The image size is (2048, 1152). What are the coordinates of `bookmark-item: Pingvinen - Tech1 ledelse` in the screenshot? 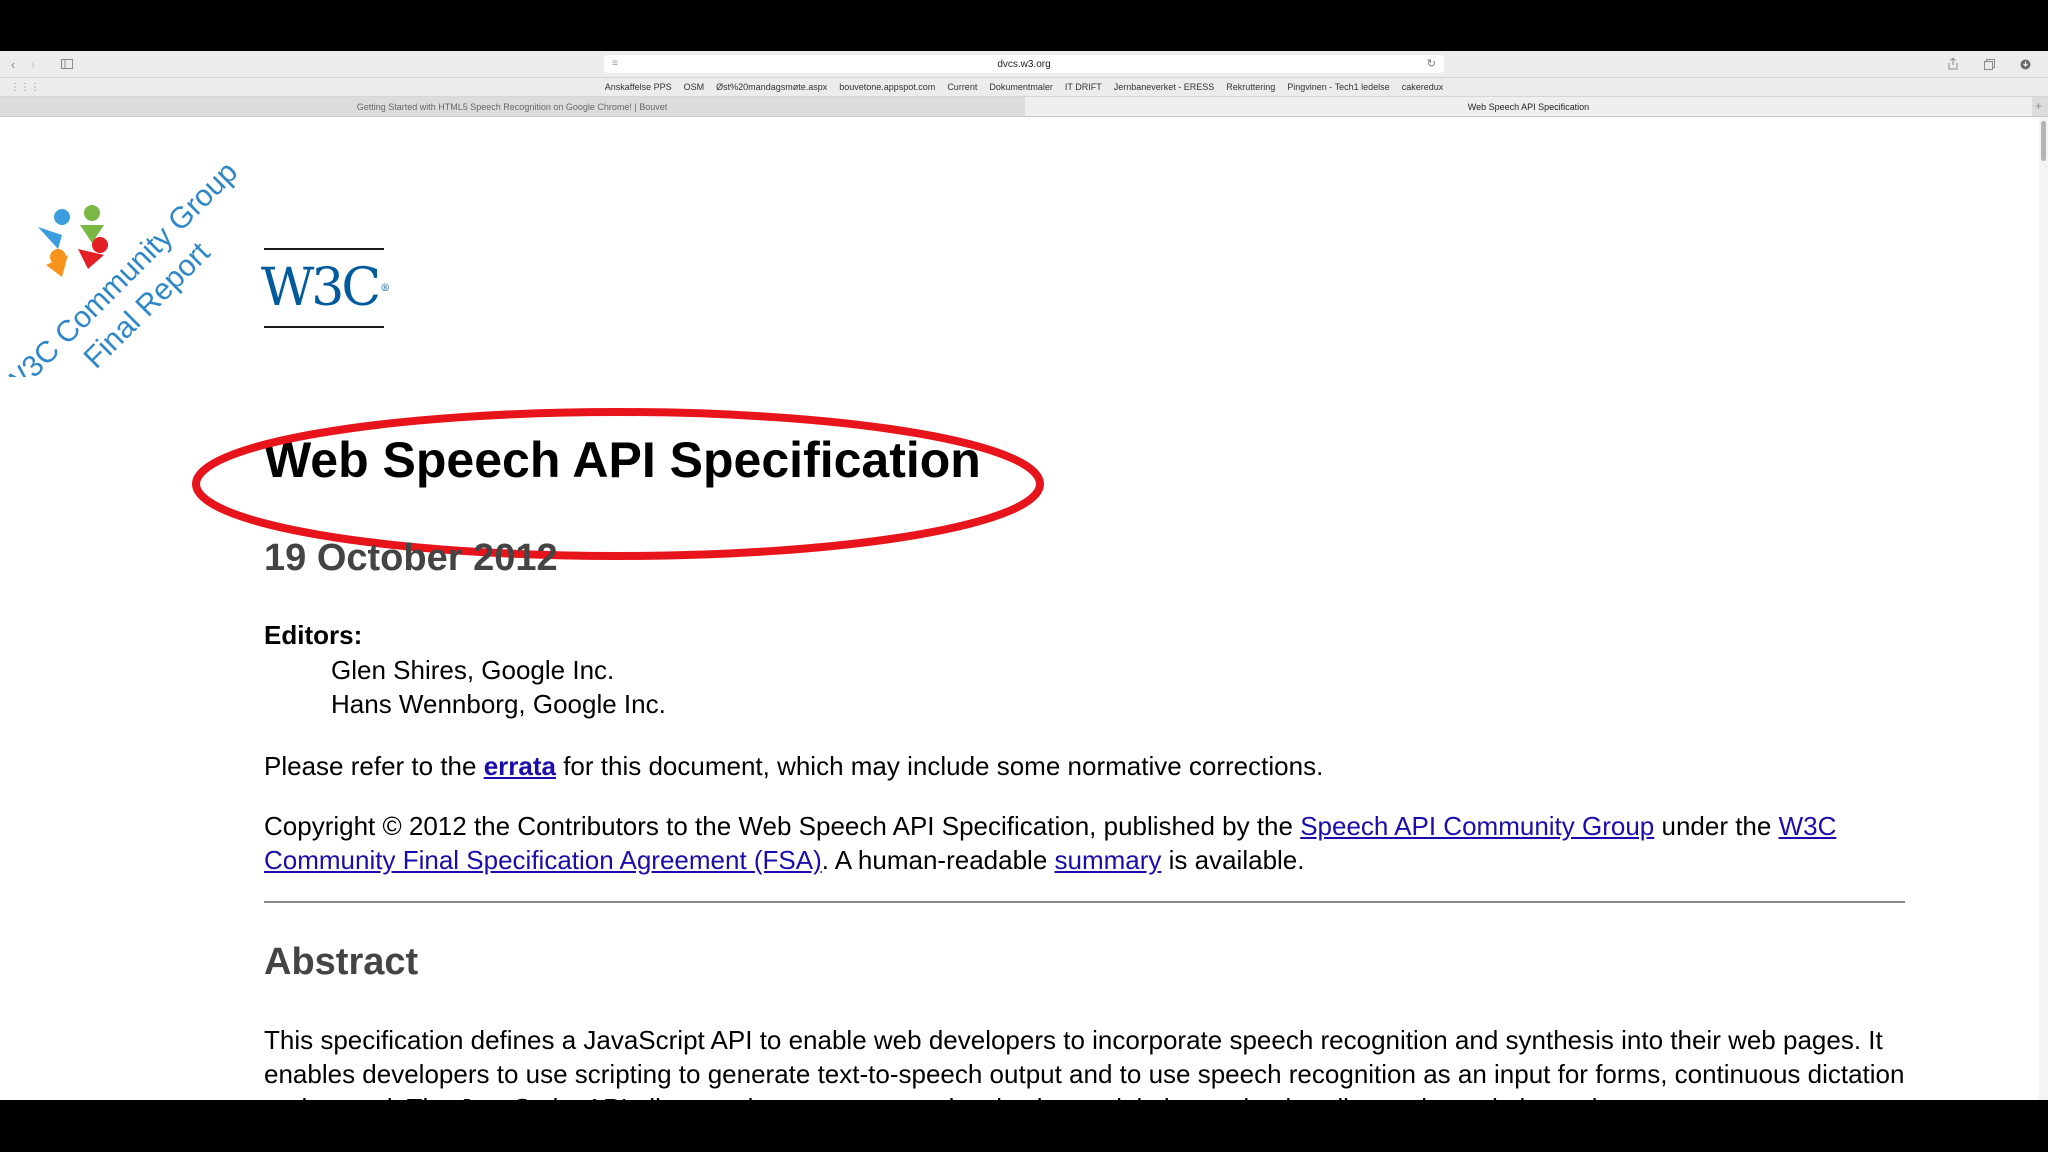 It's located at (1338, 87).